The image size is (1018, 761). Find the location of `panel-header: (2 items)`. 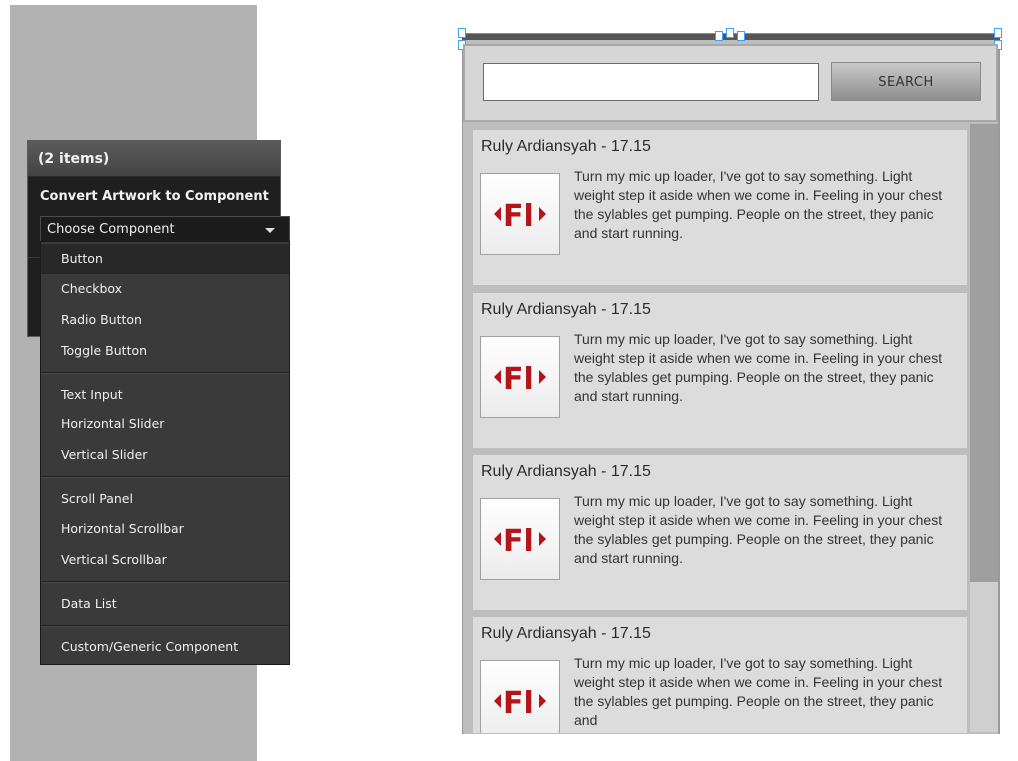

panel-header: (2 items) is located at coordinates (154, 159).